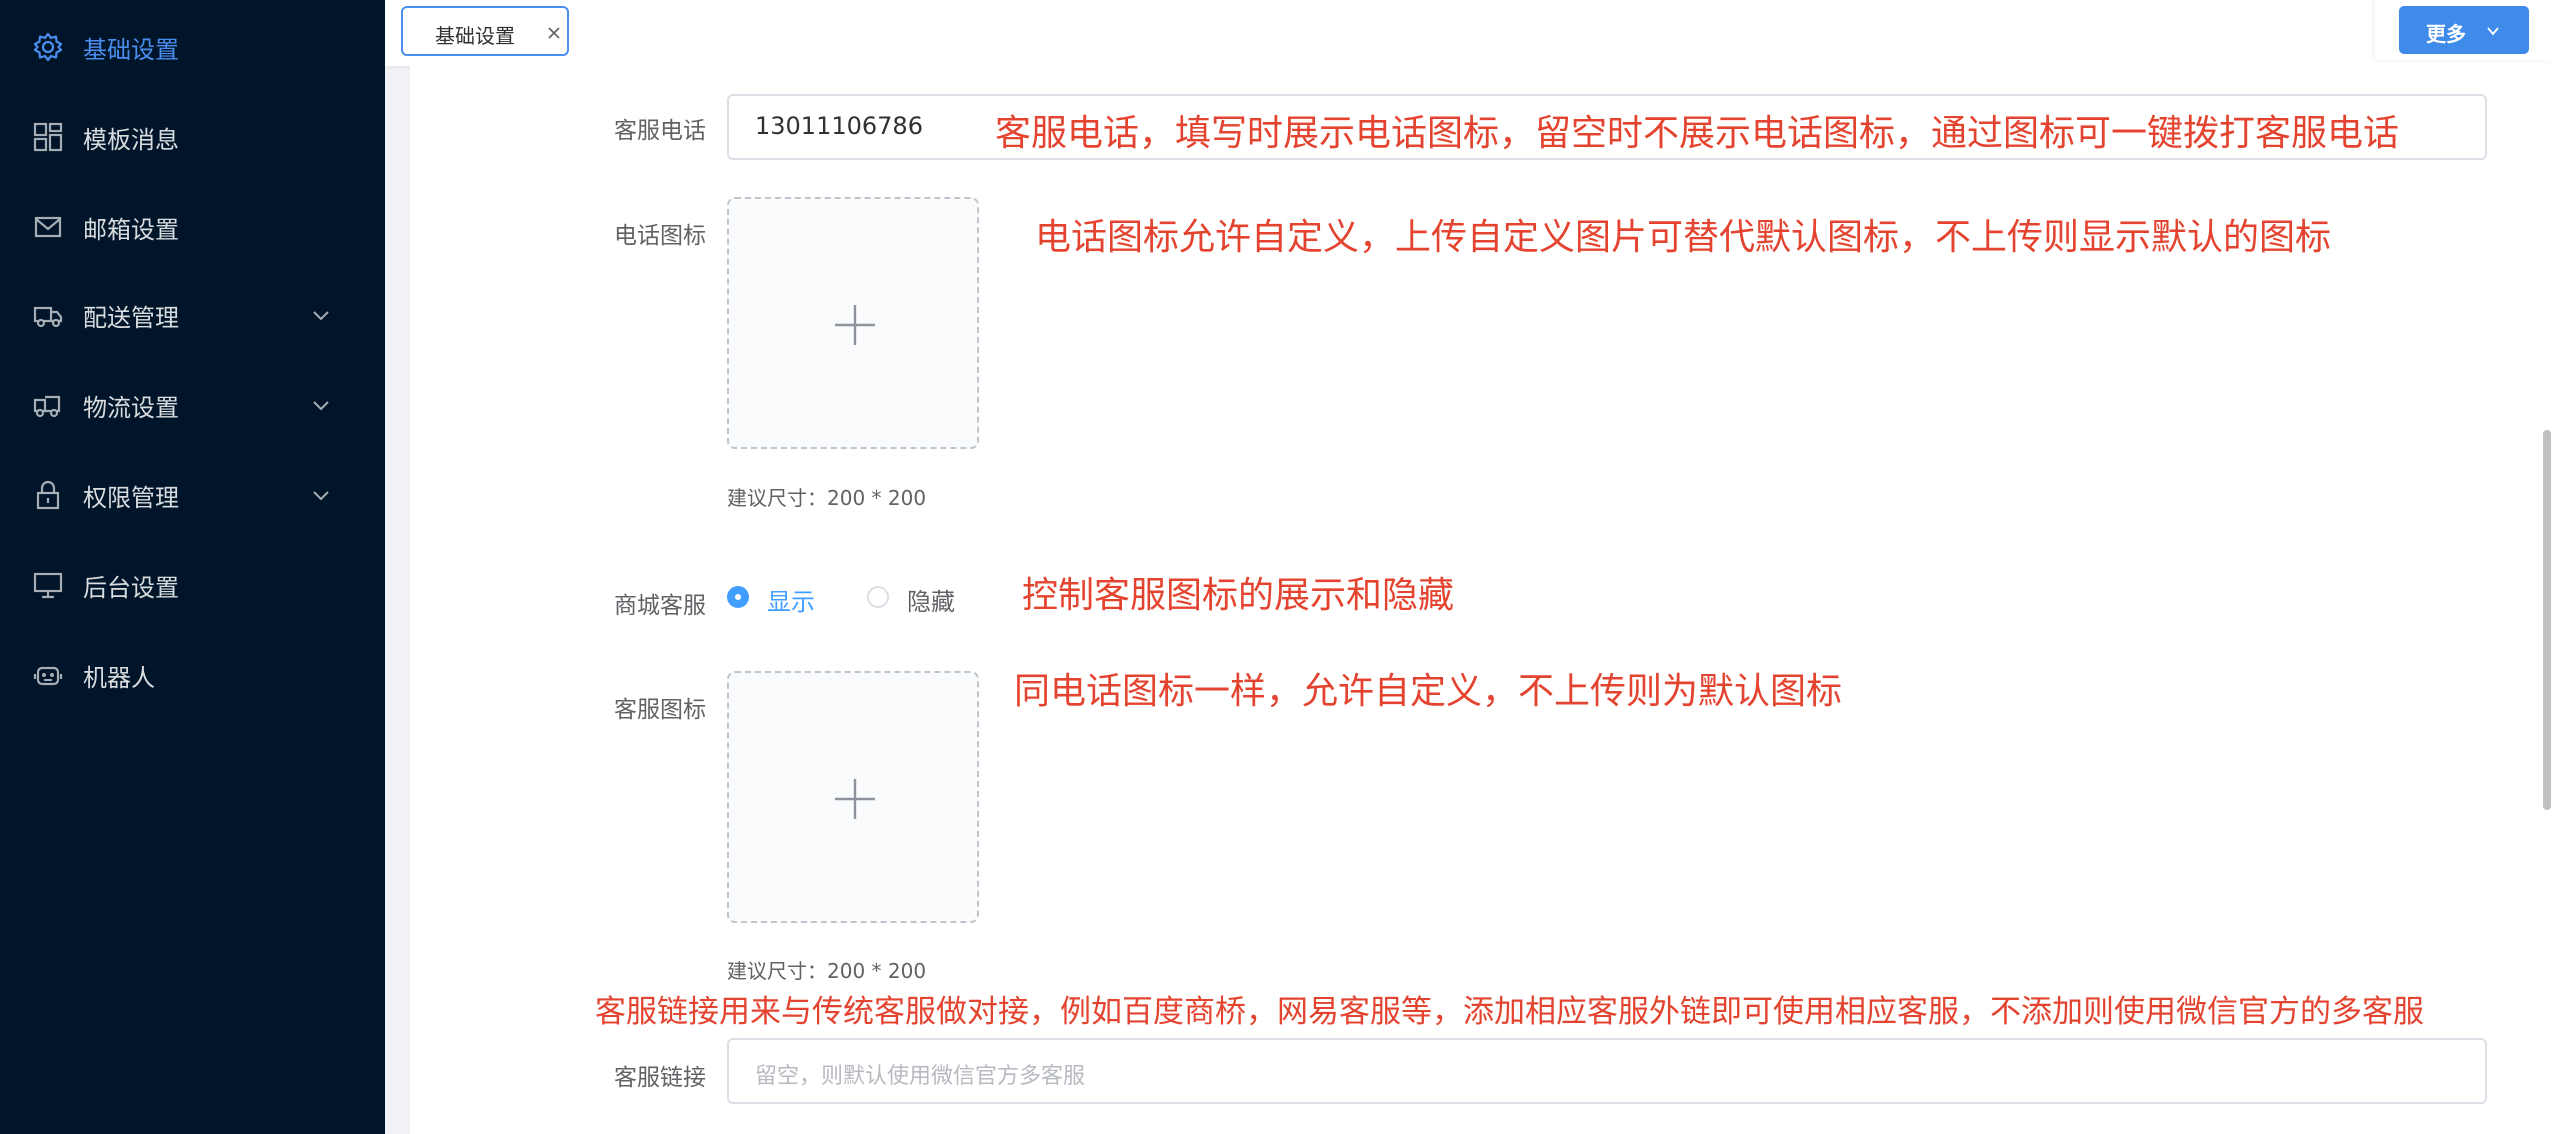 This screenshot has width=2552, height=1134. Describe the element at coordinates (48, 315) in the screenshot. I see `delivery-truck-icon` at that location.